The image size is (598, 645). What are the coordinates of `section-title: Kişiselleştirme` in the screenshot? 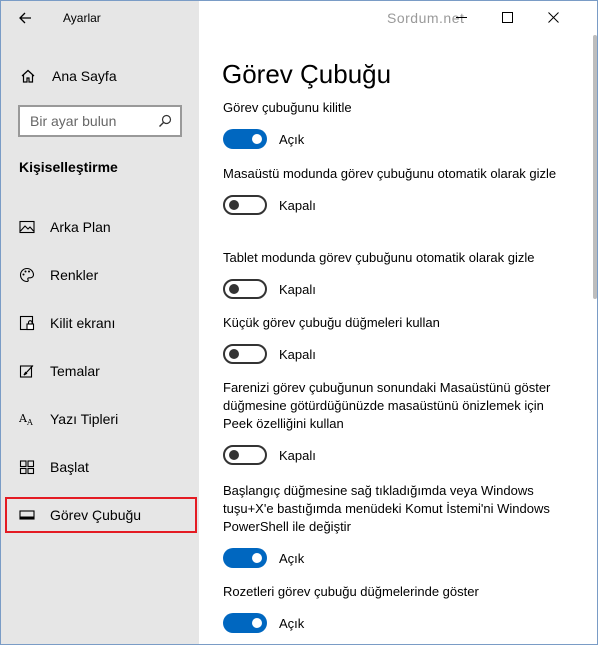 It's located at (68, 167).